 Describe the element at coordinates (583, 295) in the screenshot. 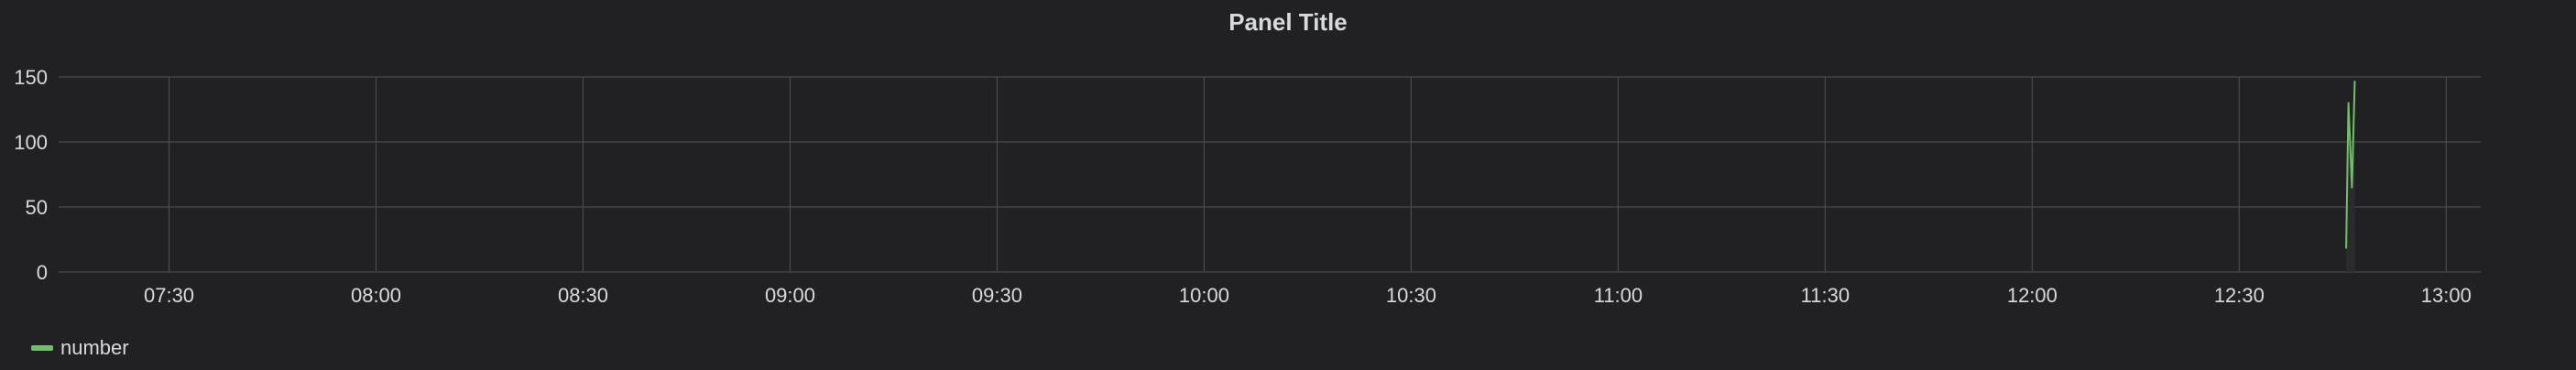

I see `x-tick-label: 08:30` at that location.